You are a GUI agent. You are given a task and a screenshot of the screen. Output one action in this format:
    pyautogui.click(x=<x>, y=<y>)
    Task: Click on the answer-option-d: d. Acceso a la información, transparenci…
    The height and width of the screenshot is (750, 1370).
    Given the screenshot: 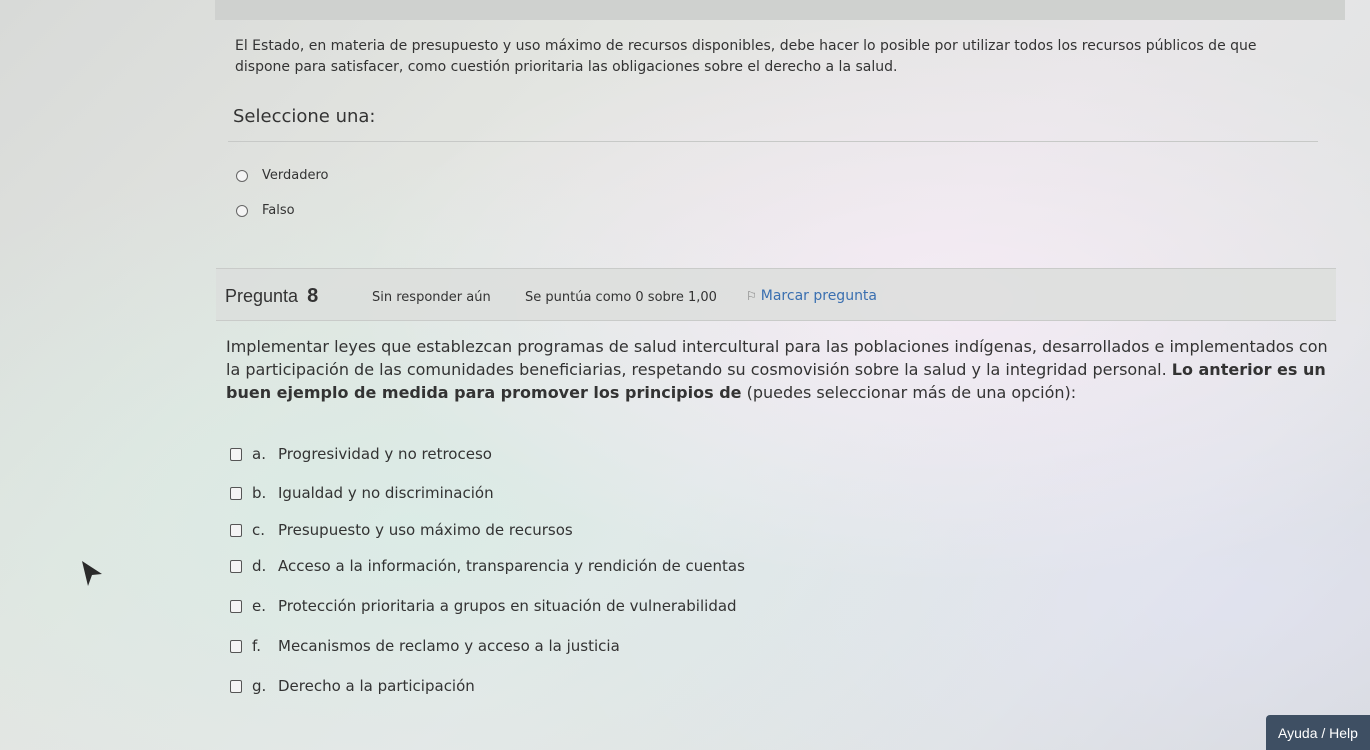 What is the action you would take?
    pyautogui.click(x=487, y=566)
    